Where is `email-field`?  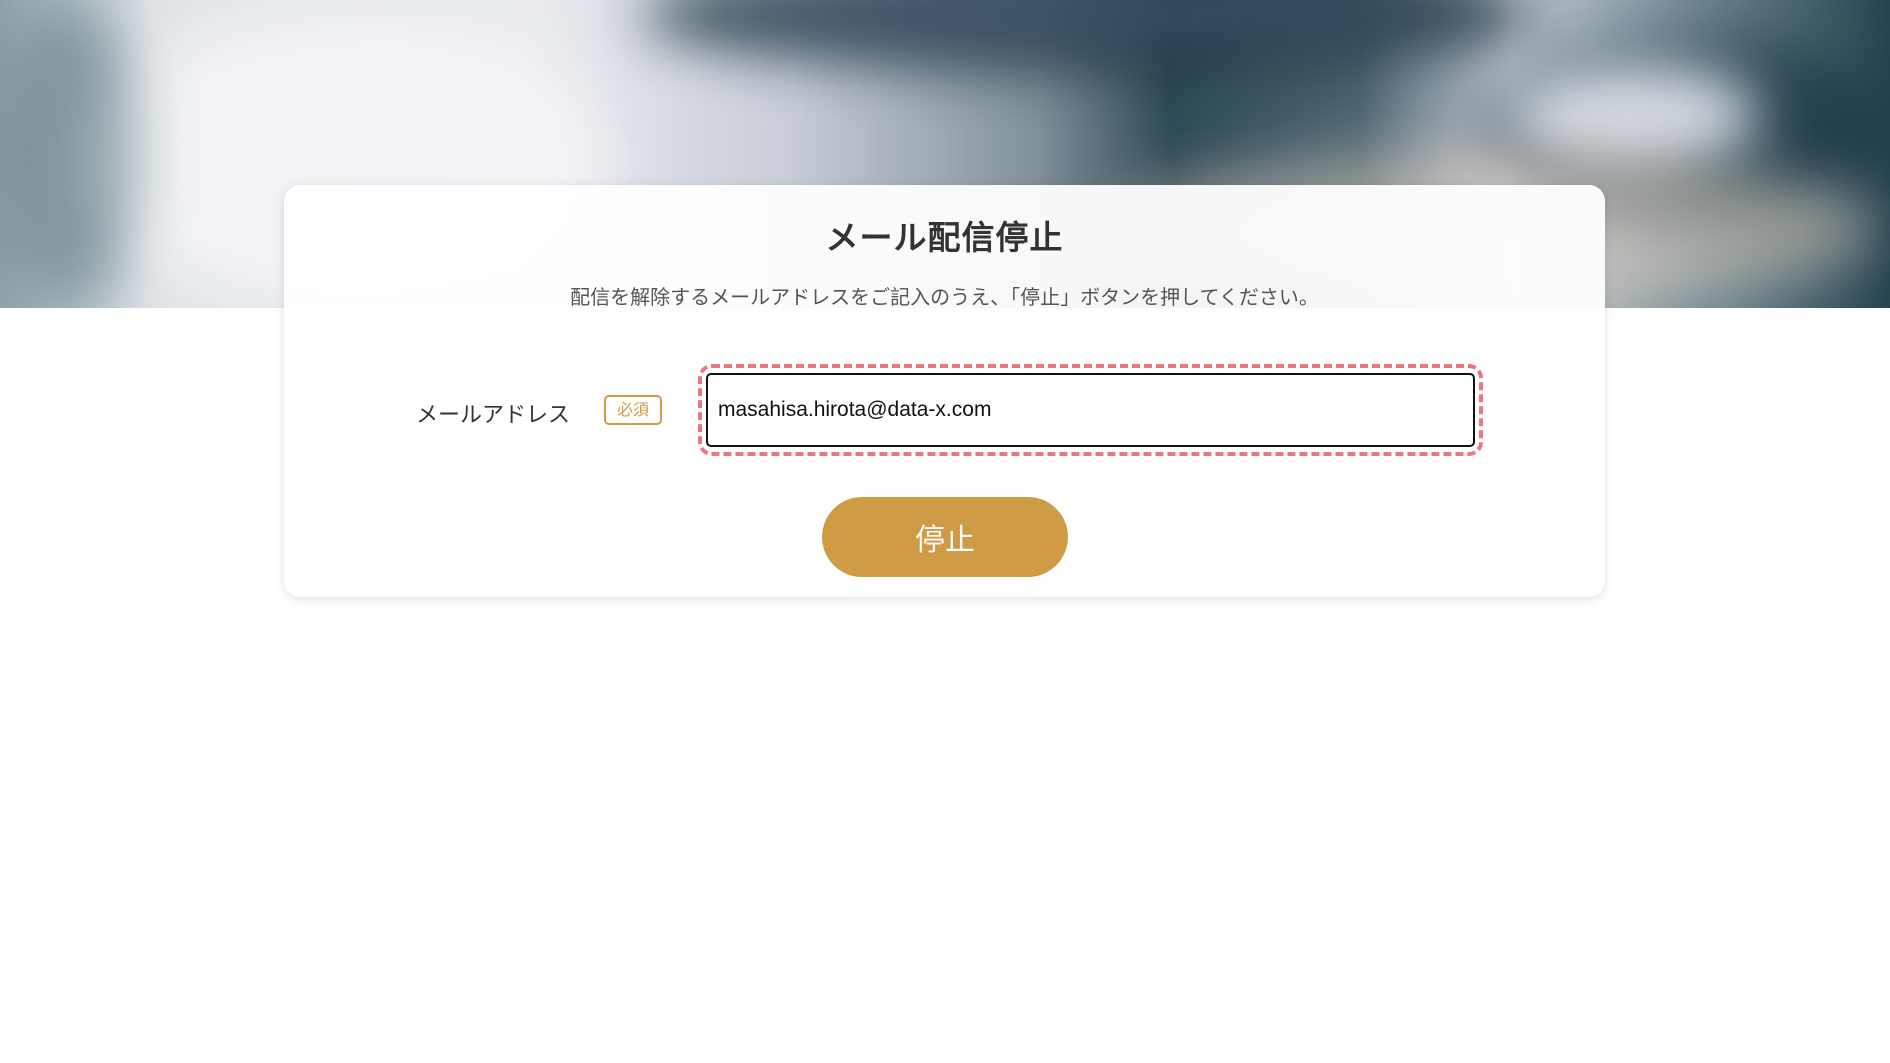
email-field is located at coordinates (1090, 410).